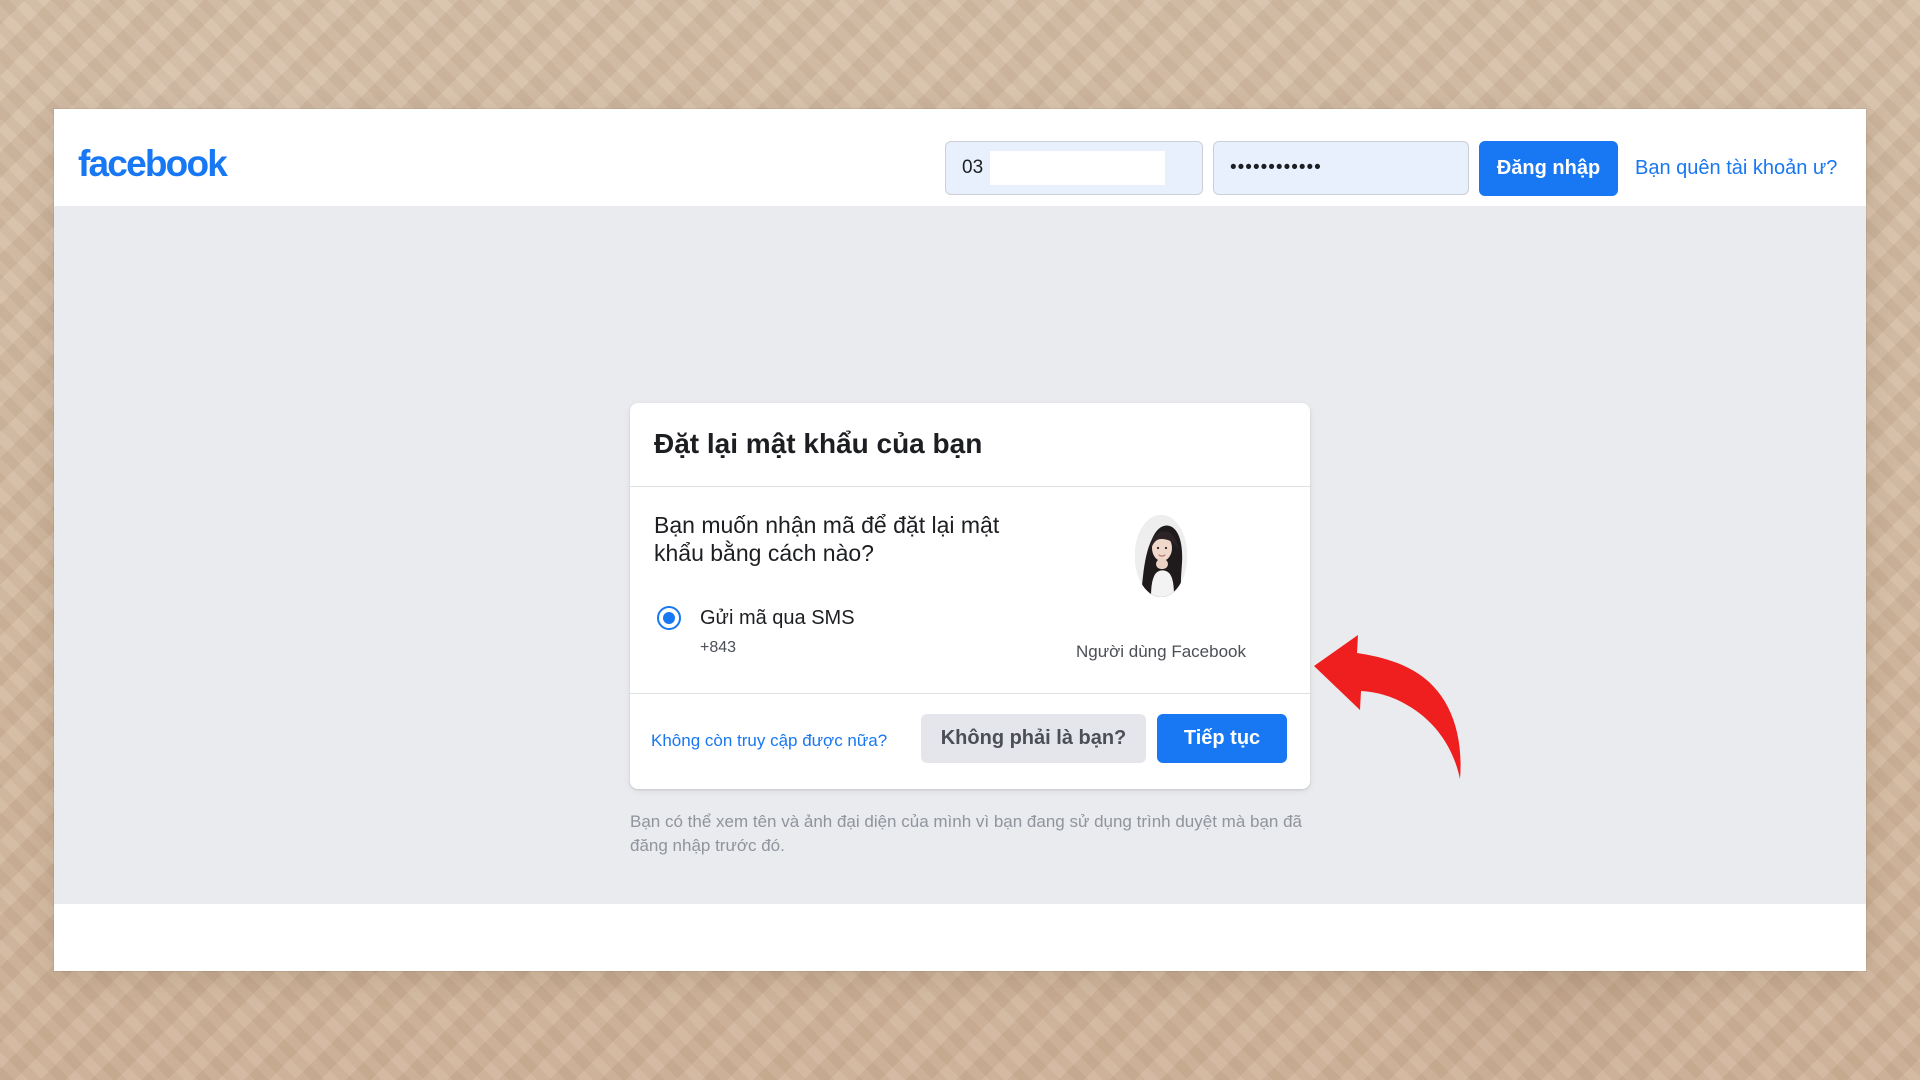 Image resolution: width=1920 pixels, height=1080 pixels. What do you see at coordinates (153, 163) in the screenshot?
I see `facebook-logo: facebook` at bounding box center [153, 163].